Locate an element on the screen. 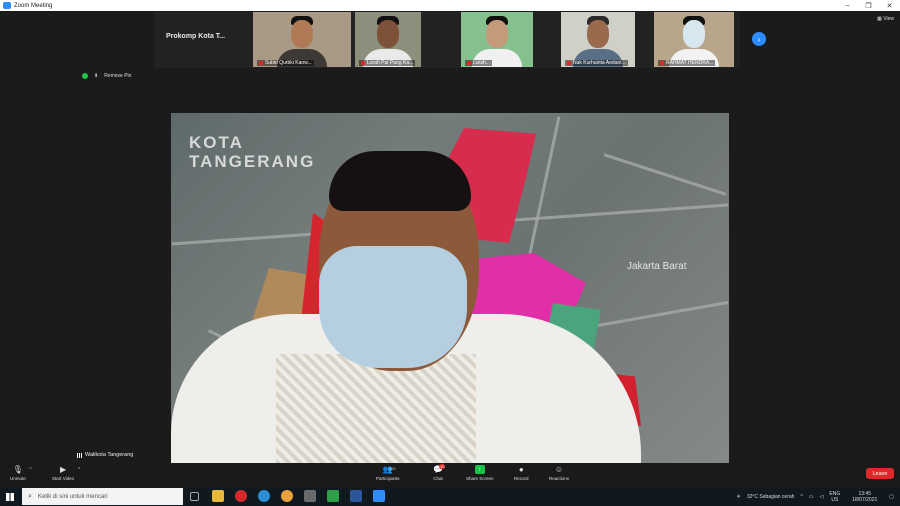 The width and height of the screenshot is (900, 506). chat-badge: 10 is located at coordinates (442, 466).